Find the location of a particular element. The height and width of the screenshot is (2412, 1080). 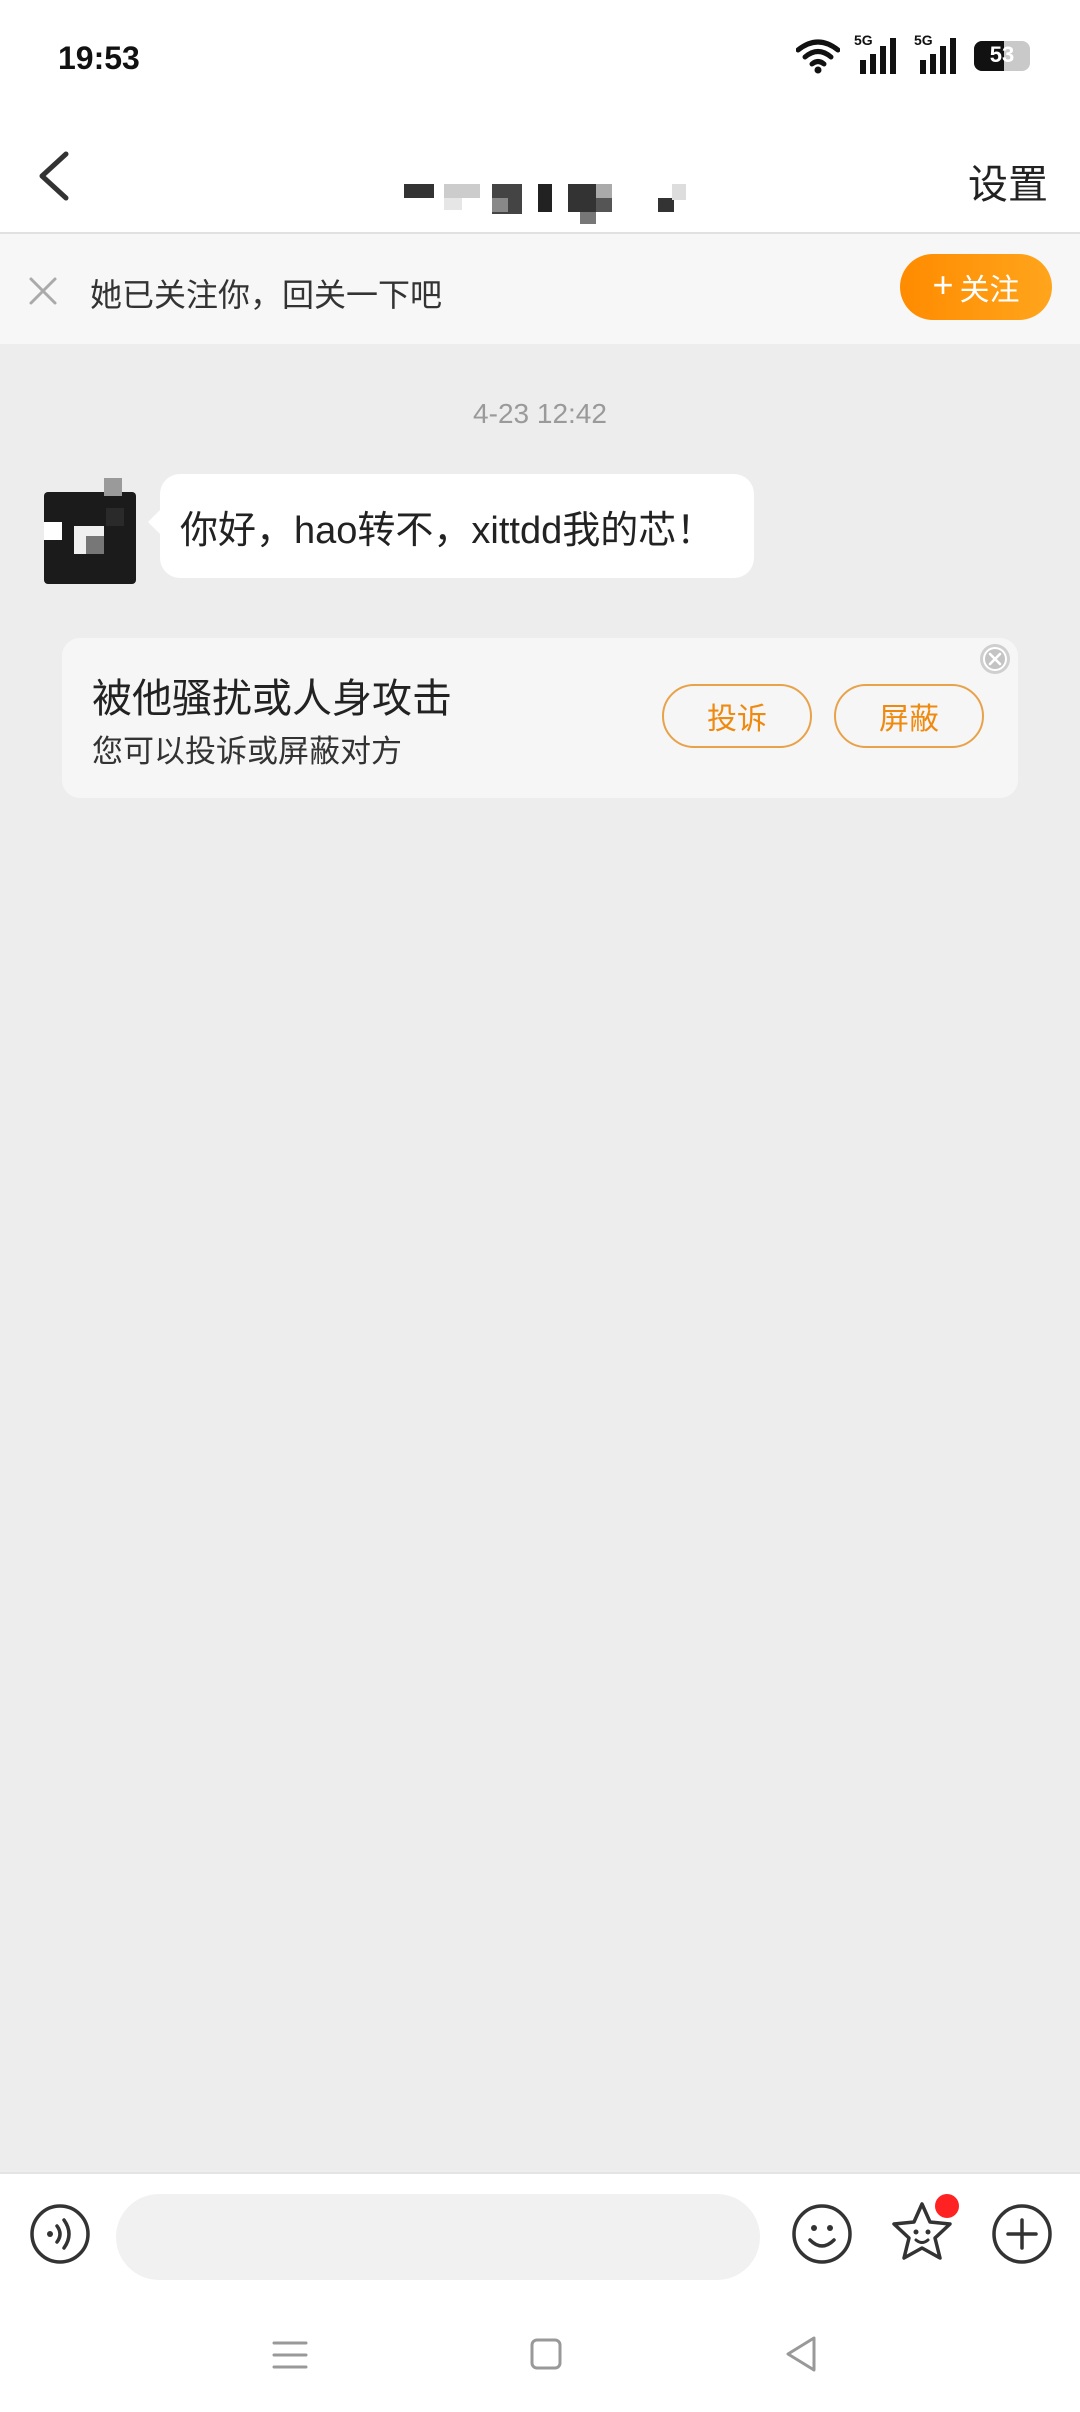

message-text: 你好，hao转不，xittdd我的芯！ is located at coordinates (447, 530).